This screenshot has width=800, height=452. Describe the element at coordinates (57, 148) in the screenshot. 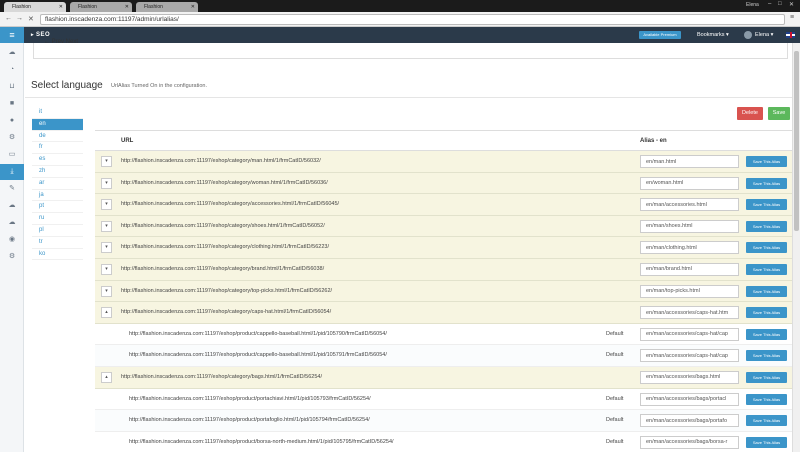

I see `language-item-fr: fr` at that location.